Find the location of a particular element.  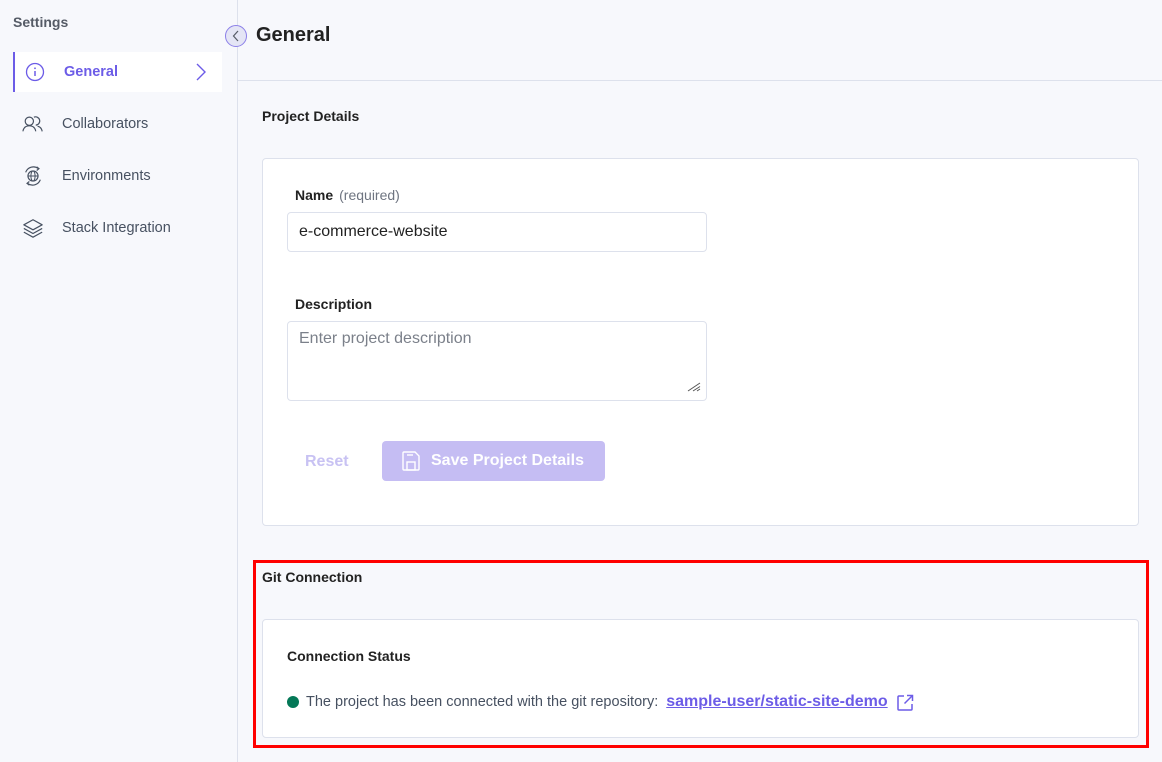

name-label: Name (required) is located at coordinates (347, 195).